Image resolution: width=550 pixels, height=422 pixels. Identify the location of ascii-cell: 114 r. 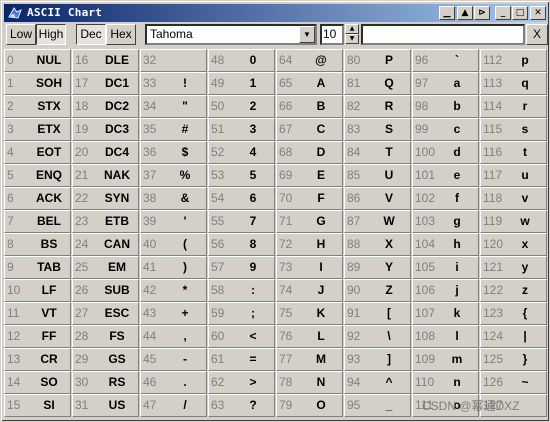
(513, 106).